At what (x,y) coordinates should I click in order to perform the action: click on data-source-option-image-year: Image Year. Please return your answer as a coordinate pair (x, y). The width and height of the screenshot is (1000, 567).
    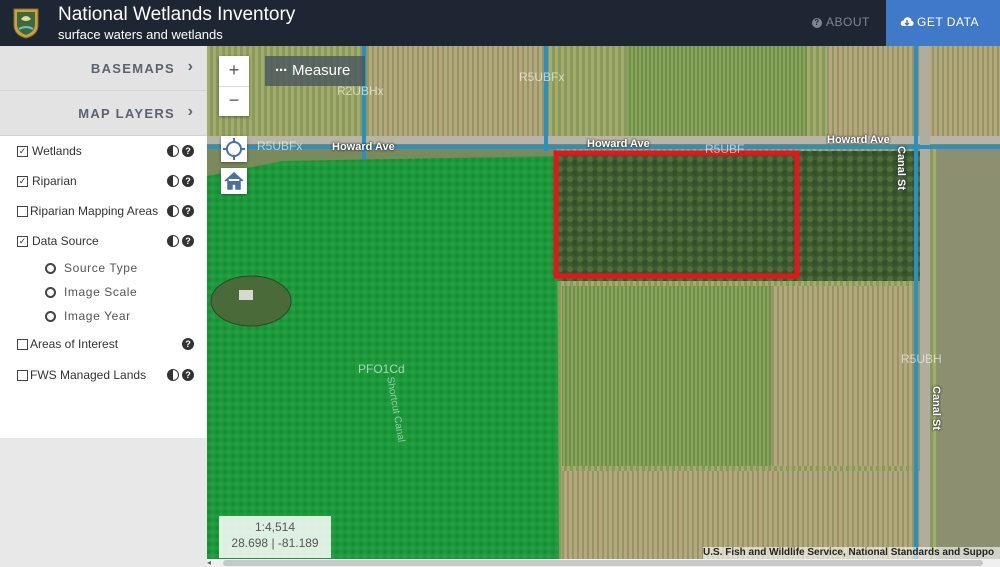
    Looking at the image, I should click on (103, 319).